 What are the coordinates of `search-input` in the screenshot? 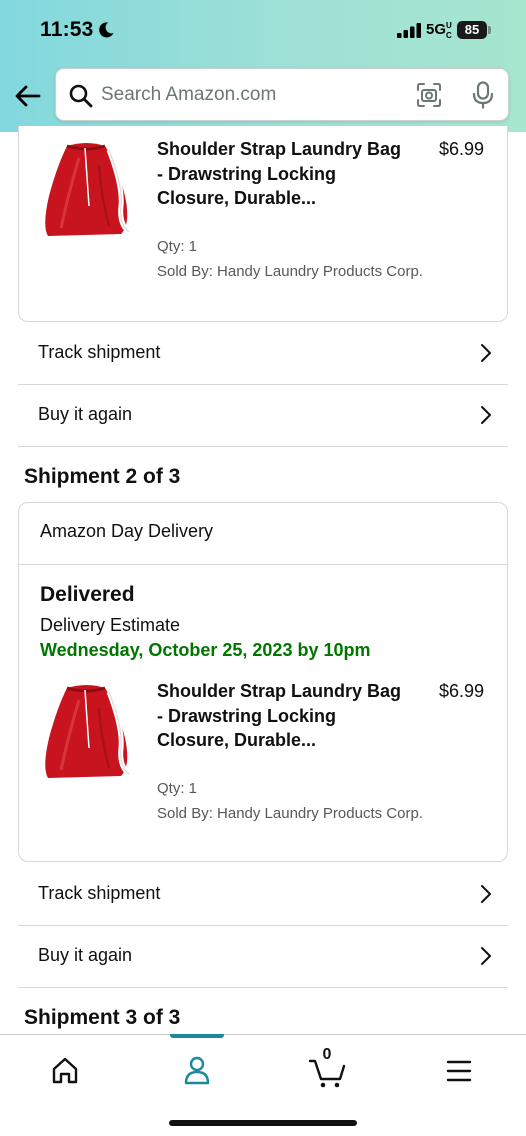 It's located at (251, 95).